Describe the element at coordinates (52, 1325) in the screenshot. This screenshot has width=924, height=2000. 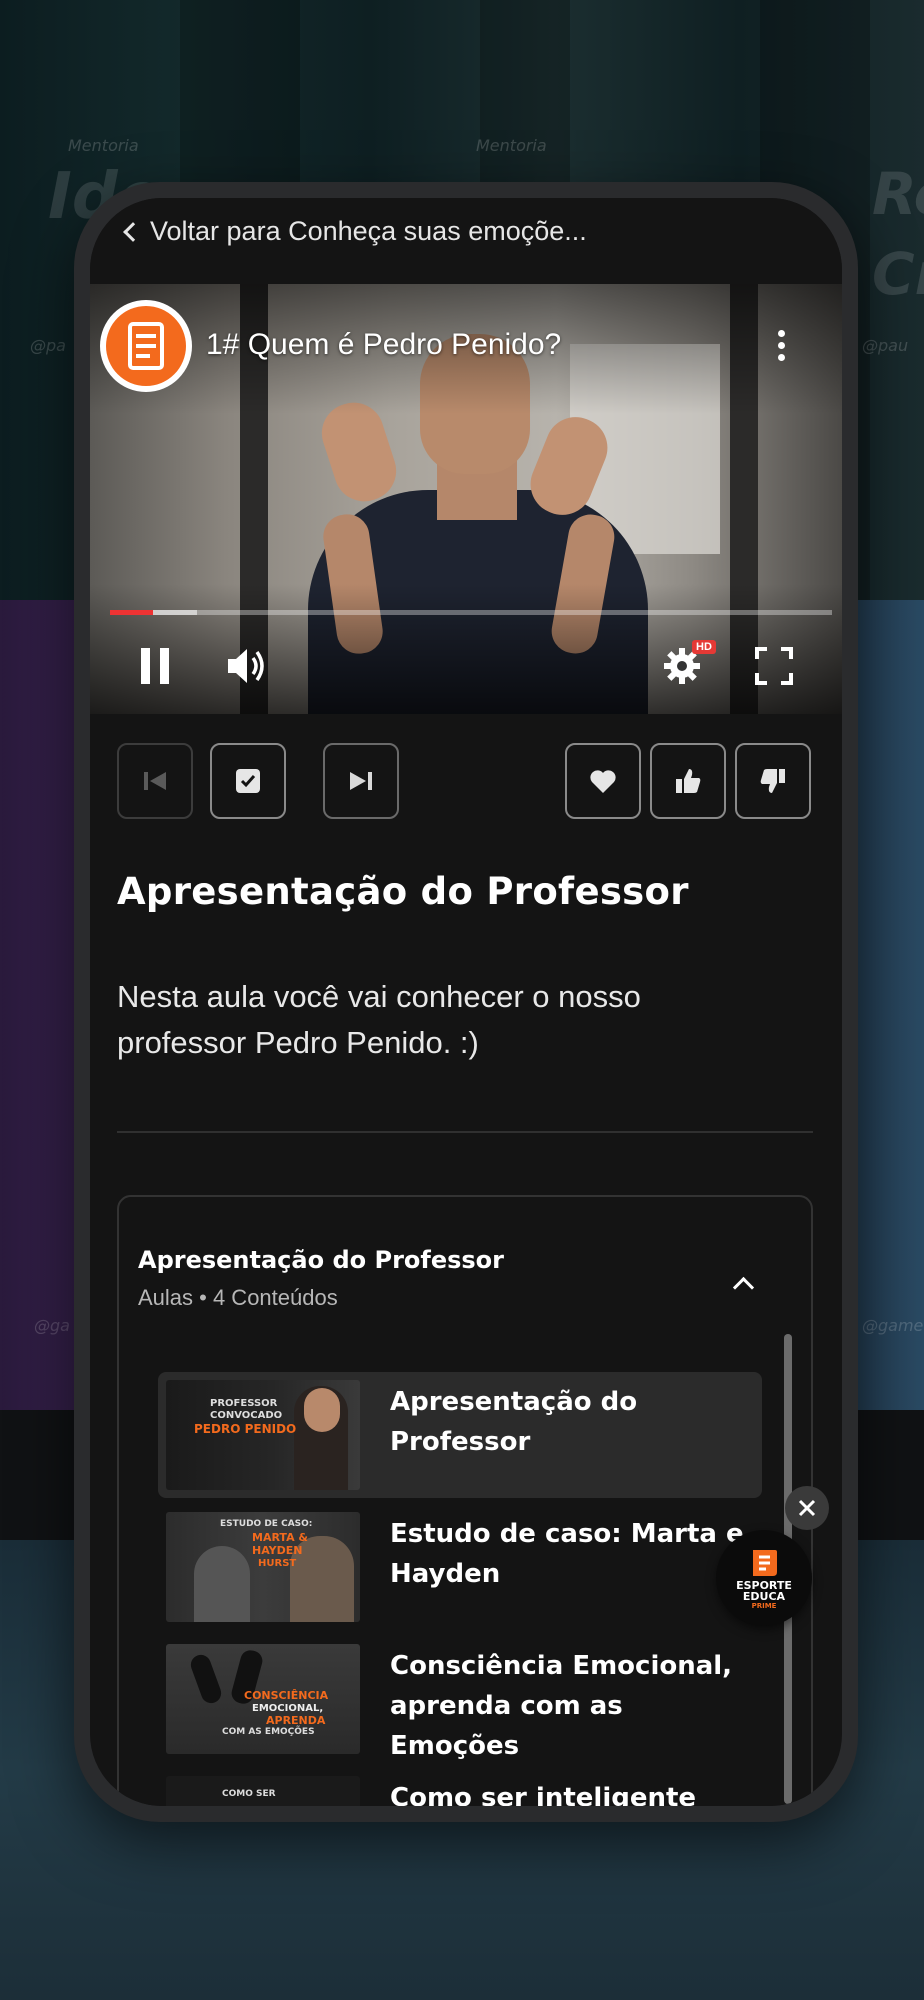
I see `background-text: @ga` at that location.